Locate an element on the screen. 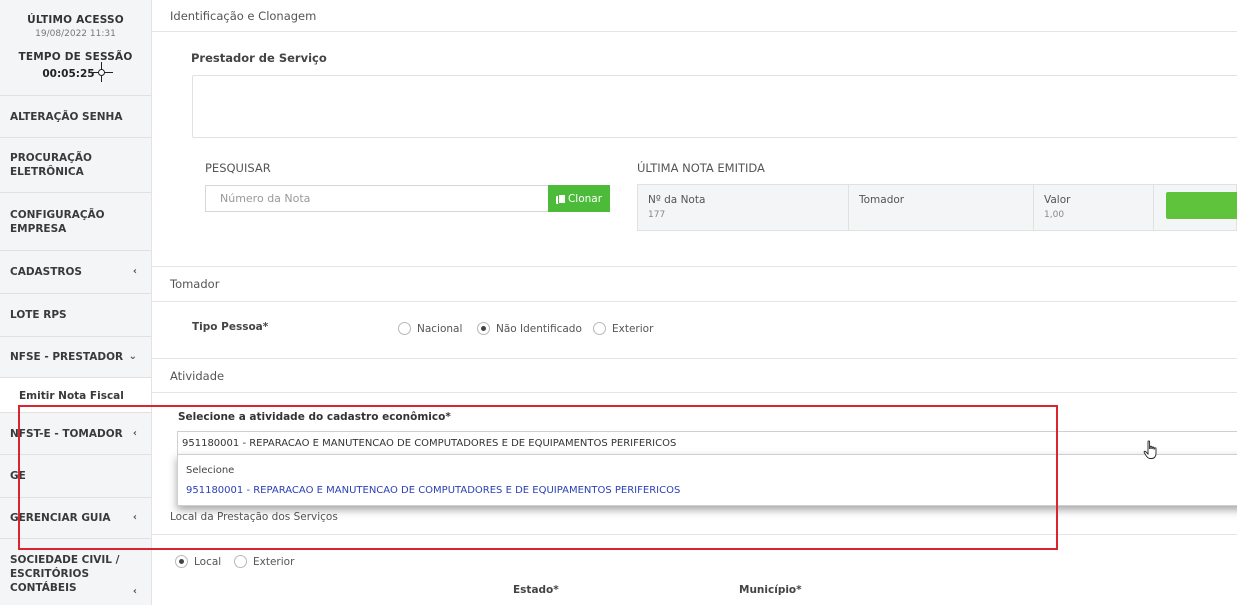  estado-label: Estado* is located at coordinates (536, 590).